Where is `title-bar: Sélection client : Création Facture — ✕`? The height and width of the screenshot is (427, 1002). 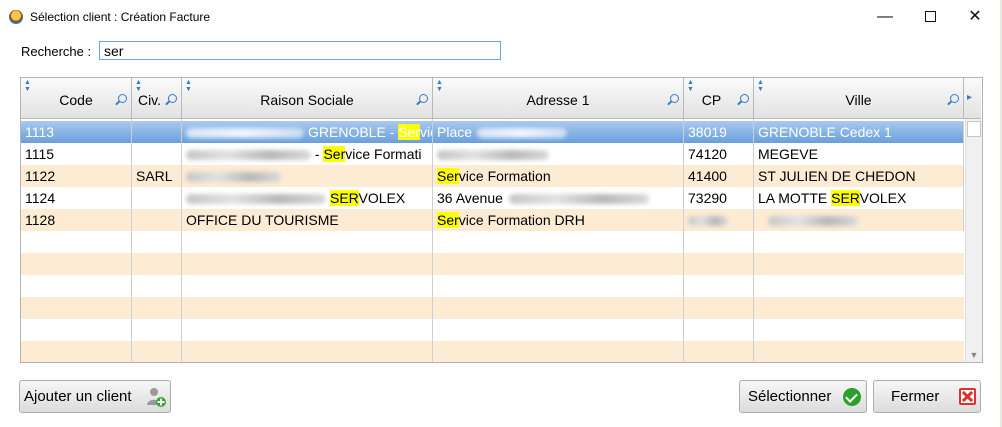
title-bar: Sélection client : Création Facture — ✕ is located at coordinates (501, 17).